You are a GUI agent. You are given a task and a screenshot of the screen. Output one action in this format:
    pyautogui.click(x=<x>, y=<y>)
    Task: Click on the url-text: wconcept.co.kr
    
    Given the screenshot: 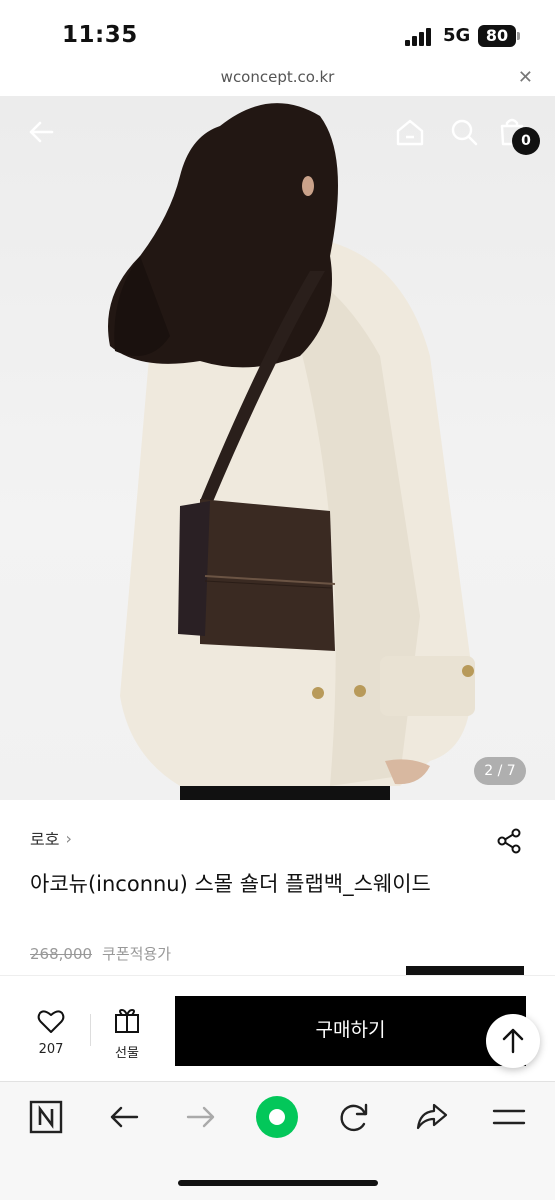 What is the action you would take?
    pyautogui.click(x=277, y=77)
    